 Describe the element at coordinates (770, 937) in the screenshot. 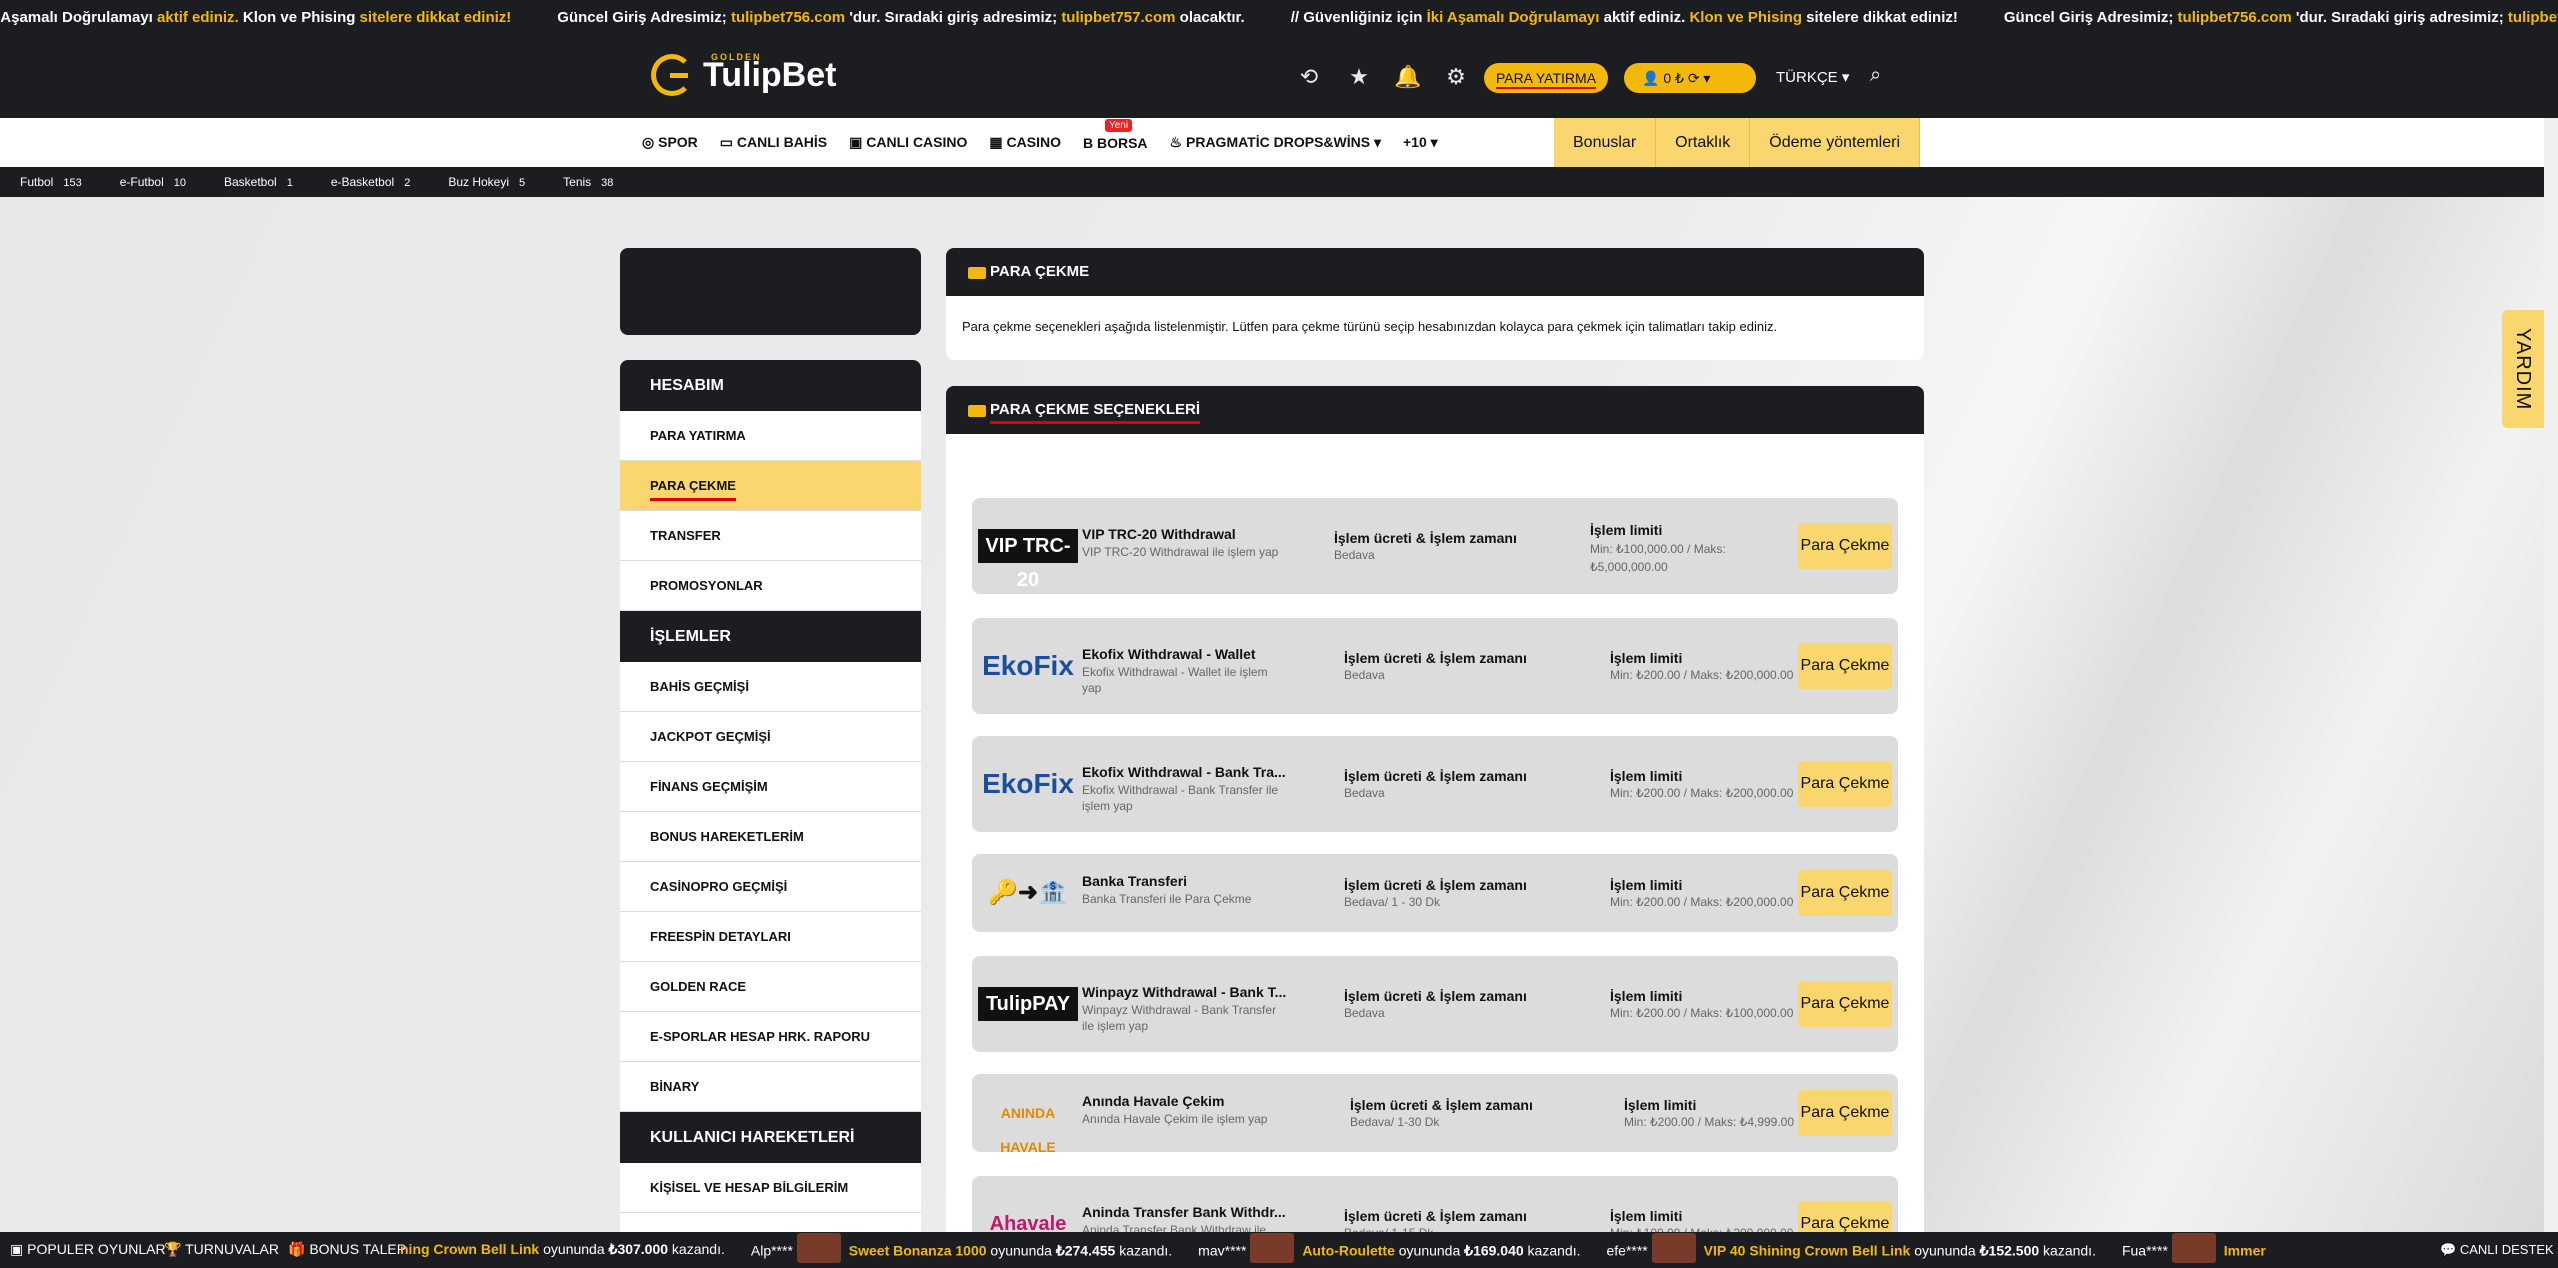

I see `sidebar-item: FREESPİN DETAYLARI` at that location.